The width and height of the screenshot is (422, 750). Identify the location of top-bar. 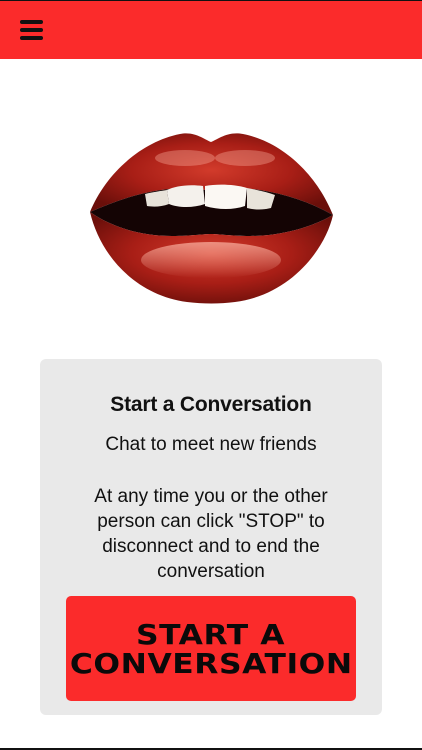
(211, 29).